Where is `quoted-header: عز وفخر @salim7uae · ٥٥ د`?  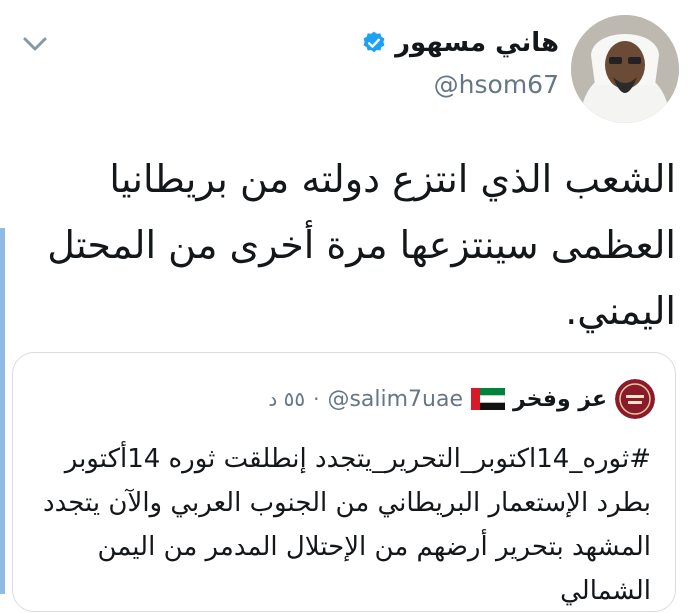
quoted-header: عز وفخر @salim7uae · ٥٥ د is located at coordinates (461, 399).